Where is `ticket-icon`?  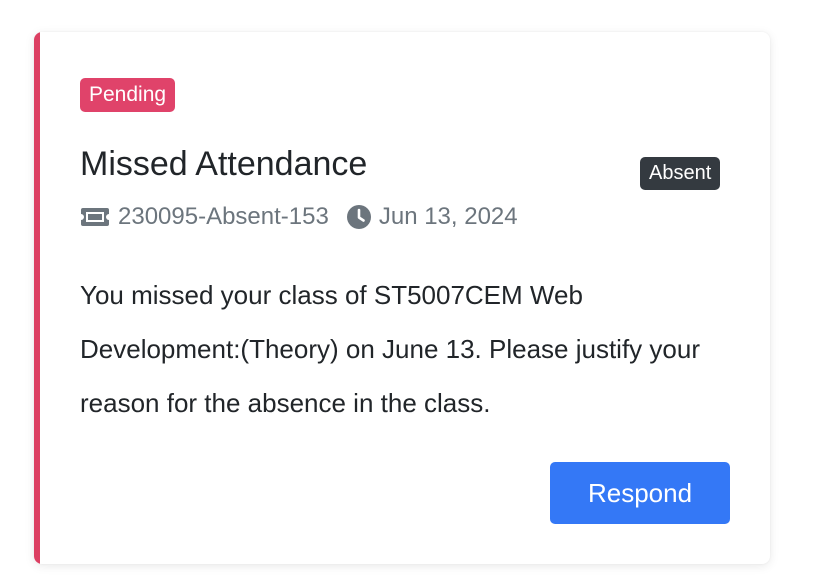 ticket-icon is located at coordinates (95, 217).